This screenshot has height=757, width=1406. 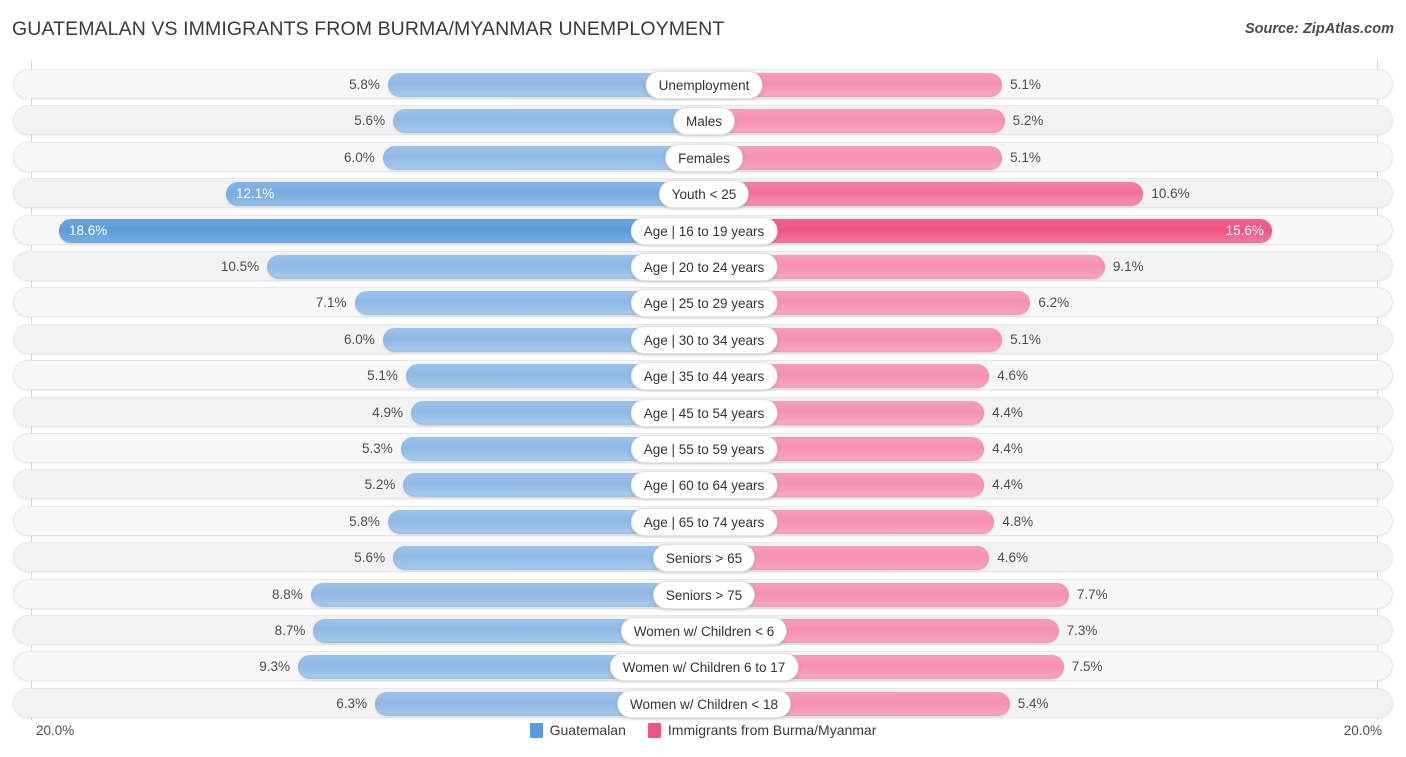 I want to click on value-label-guatemalan: 4.9%, so click(x=388, y=412).